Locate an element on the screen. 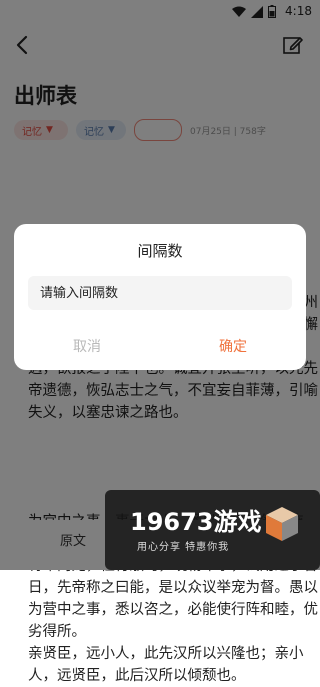 The width and height of the screenshot is (320, 687). cube-logo-icon is located at coordinates (282, 524).